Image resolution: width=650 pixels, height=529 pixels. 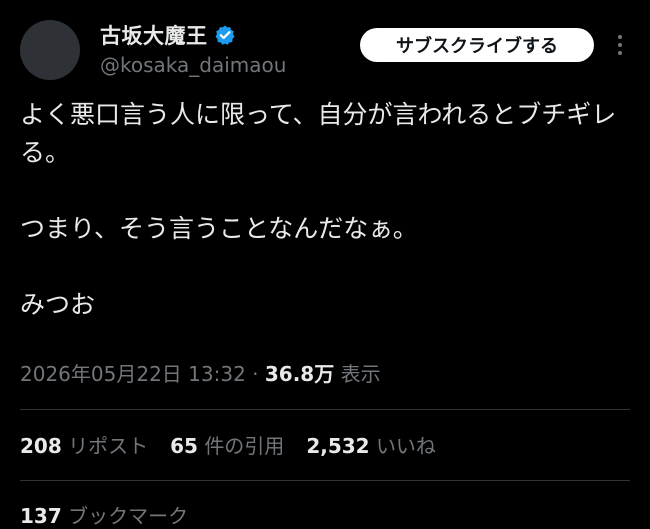 What do you see at coordinates (299, 374) in the screenshot?
I see `views-count: 36.8万` at bounding box center [299, 374].